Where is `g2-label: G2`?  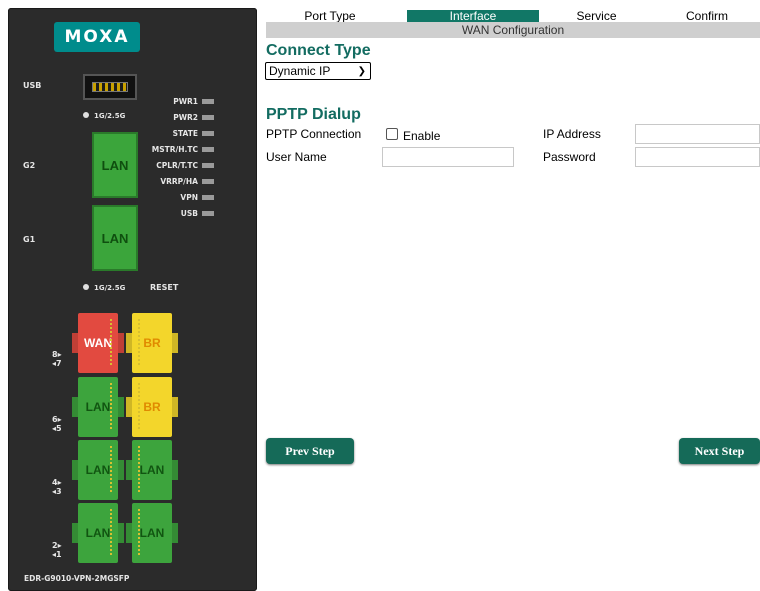 g2-label: G2 is located at coordinates (29, 165).